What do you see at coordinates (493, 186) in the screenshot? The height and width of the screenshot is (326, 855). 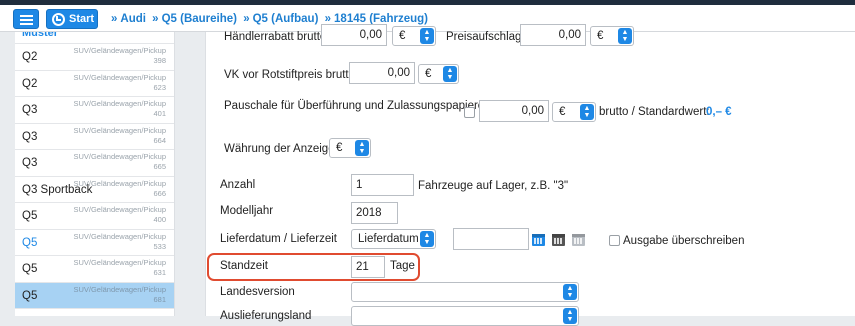 I see `anzahl-hint: Fahrzeuge auf Lager, z.B. "3"` at bounding box center [493, 186].